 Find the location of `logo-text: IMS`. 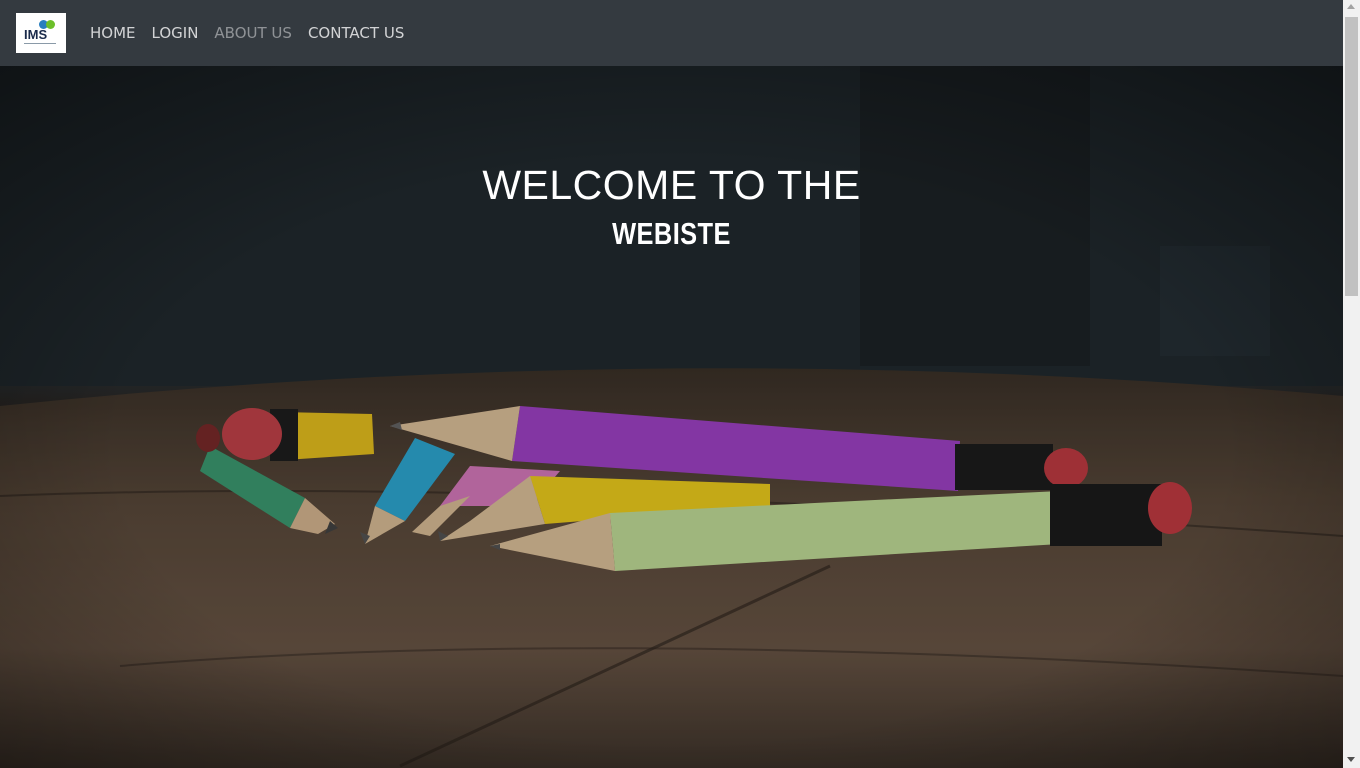

logo-text: IMS is located at coordinates (36, 34).